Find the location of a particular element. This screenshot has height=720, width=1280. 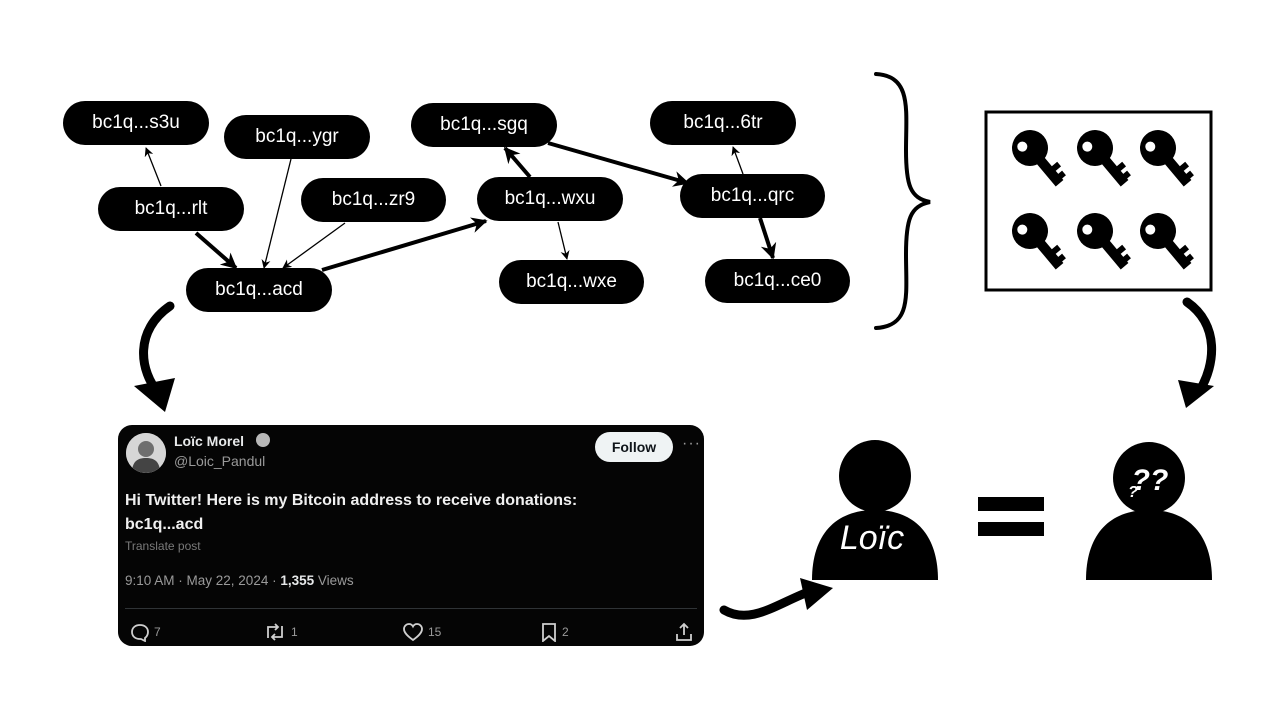

verified-badge-icon is located at coordinates (263, 440).